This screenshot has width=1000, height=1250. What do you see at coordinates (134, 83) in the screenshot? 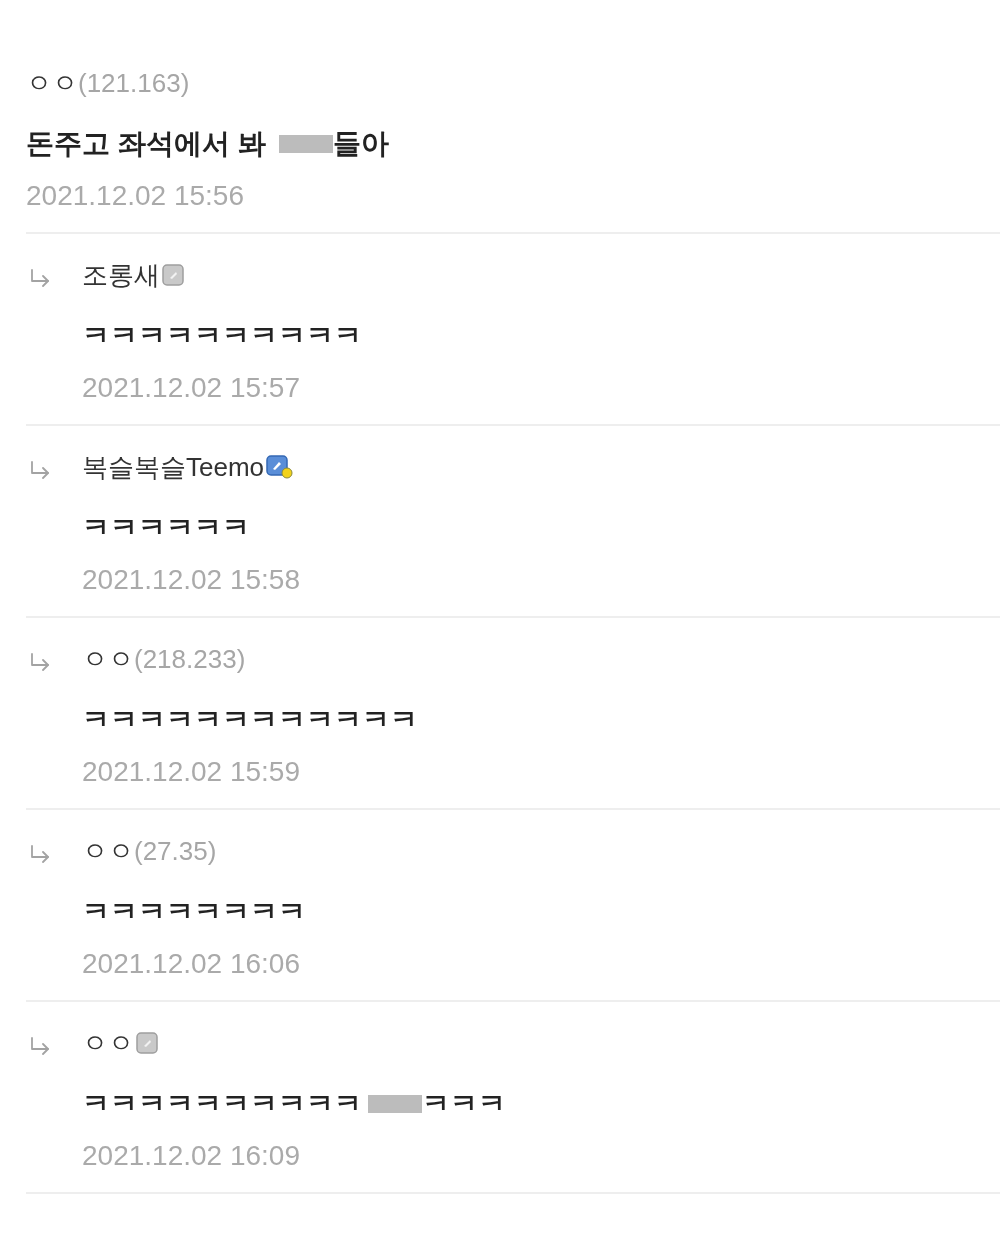
I see `author-ip: (121.163)` at bounding box center [134, 83].